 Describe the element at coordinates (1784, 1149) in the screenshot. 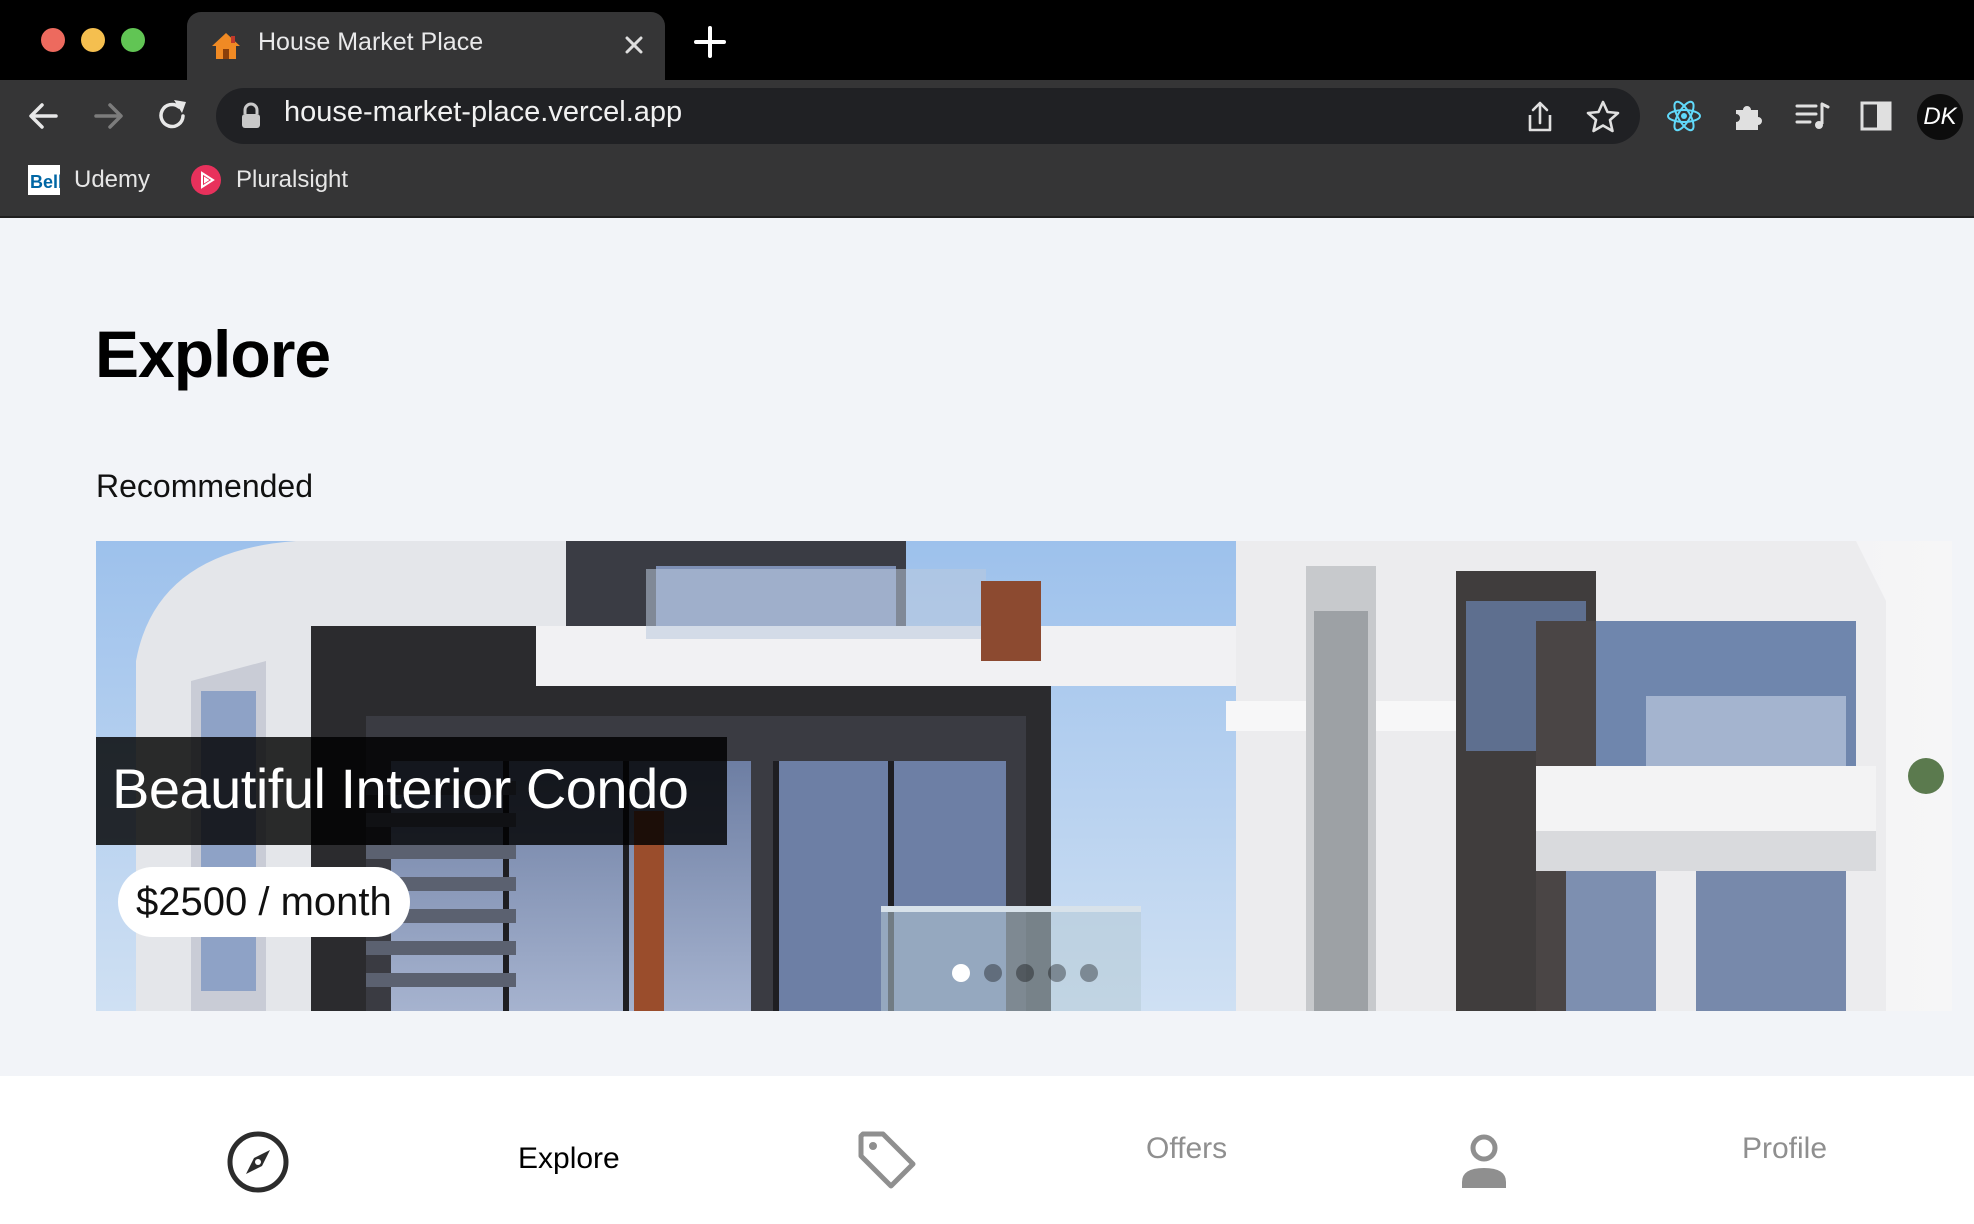

I see `nav-label-profile: Profile` at that location.